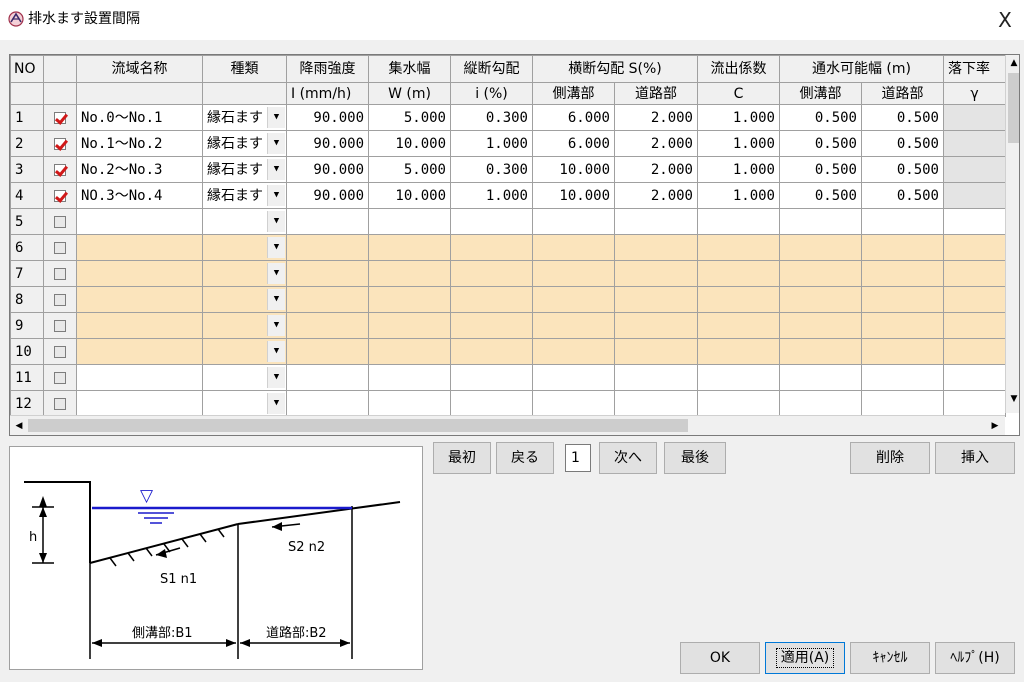 The height and width of the screenshot is (682, 1024). I want to click on page-number-field: 1, so click(578, 458).